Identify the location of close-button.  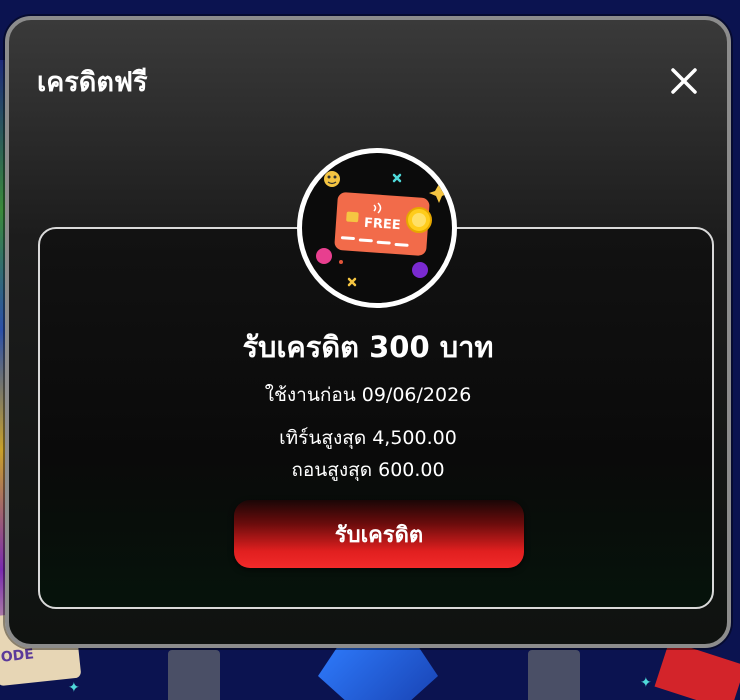
(684, 81).